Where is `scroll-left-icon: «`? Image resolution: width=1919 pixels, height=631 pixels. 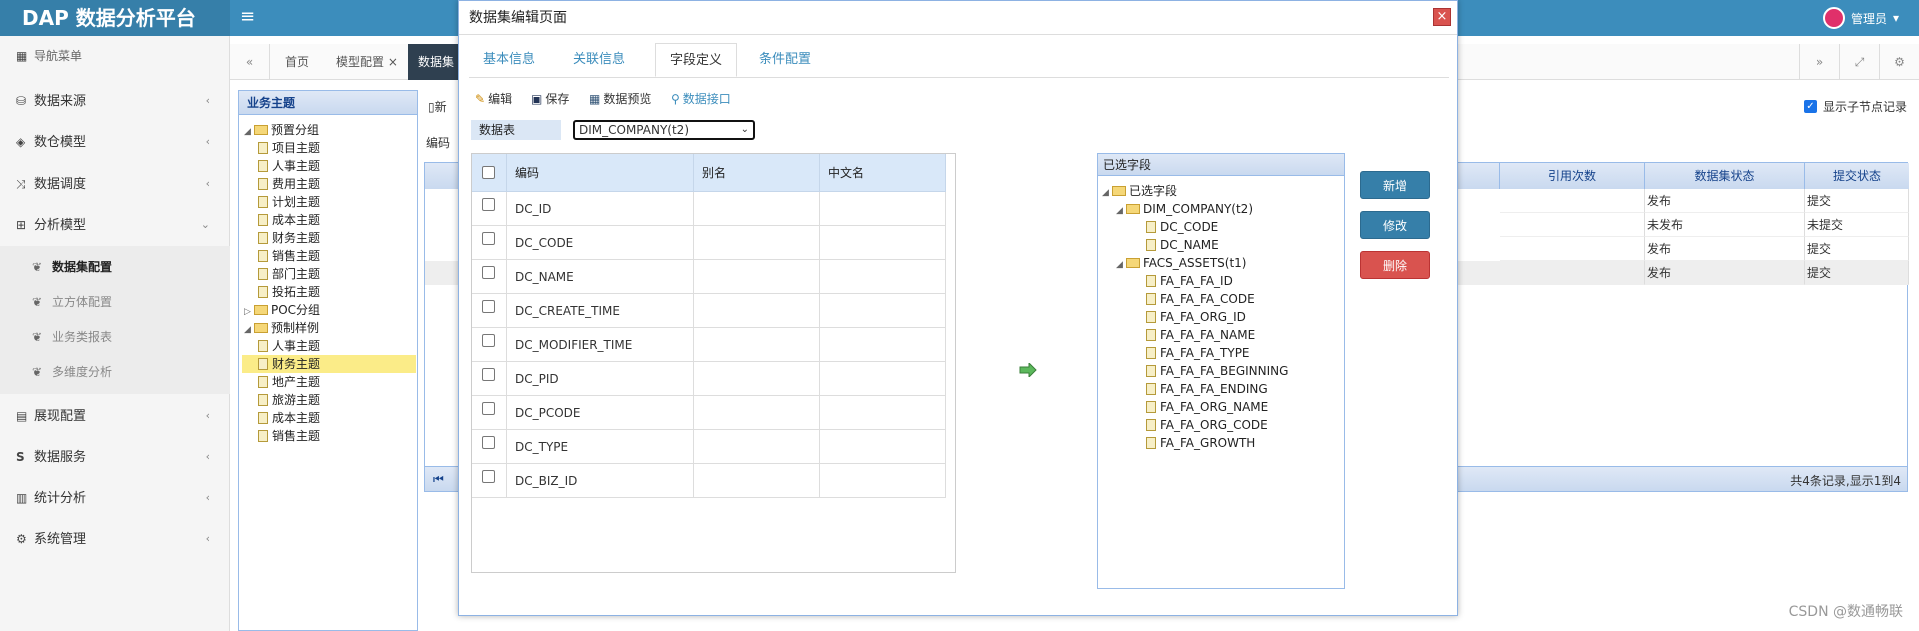
scroll-left-icon: « is located at coordinates (250, 62).